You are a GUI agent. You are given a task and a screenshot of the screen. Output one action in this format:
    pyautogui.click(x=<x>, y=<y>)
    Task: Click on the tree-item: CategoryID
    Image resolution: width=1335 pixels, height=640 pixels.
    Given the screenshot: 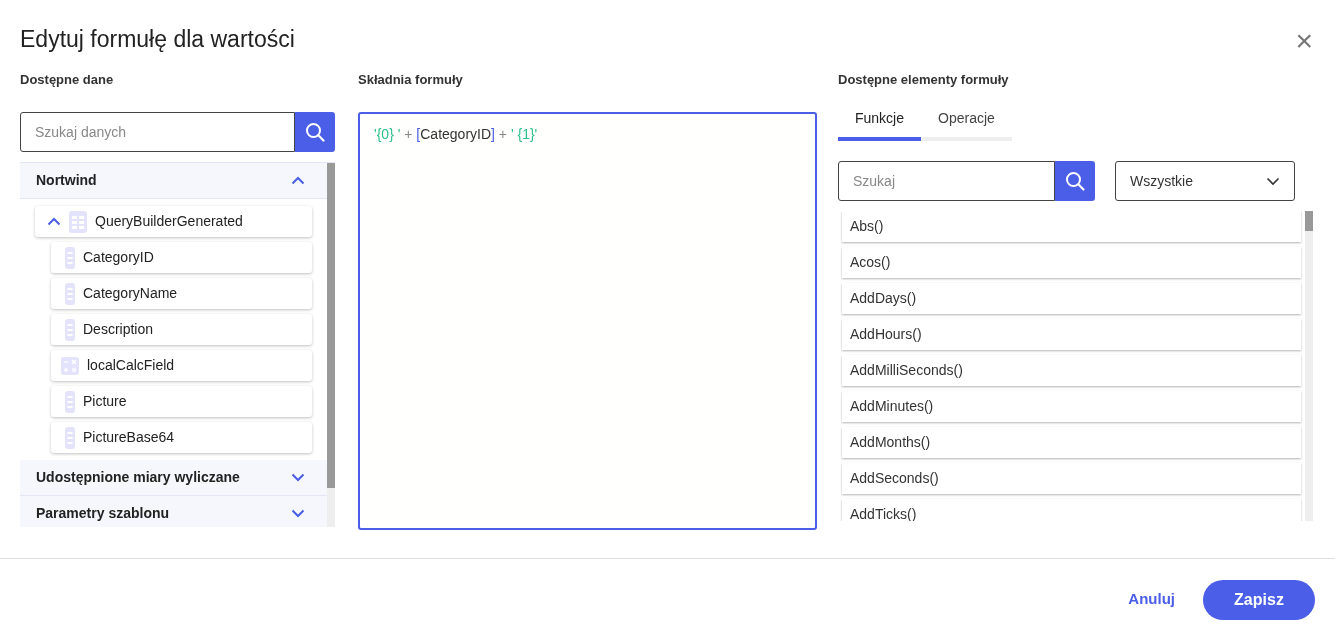 What is the action you would take?
    pyautogui.click(x=181, y=257)
    